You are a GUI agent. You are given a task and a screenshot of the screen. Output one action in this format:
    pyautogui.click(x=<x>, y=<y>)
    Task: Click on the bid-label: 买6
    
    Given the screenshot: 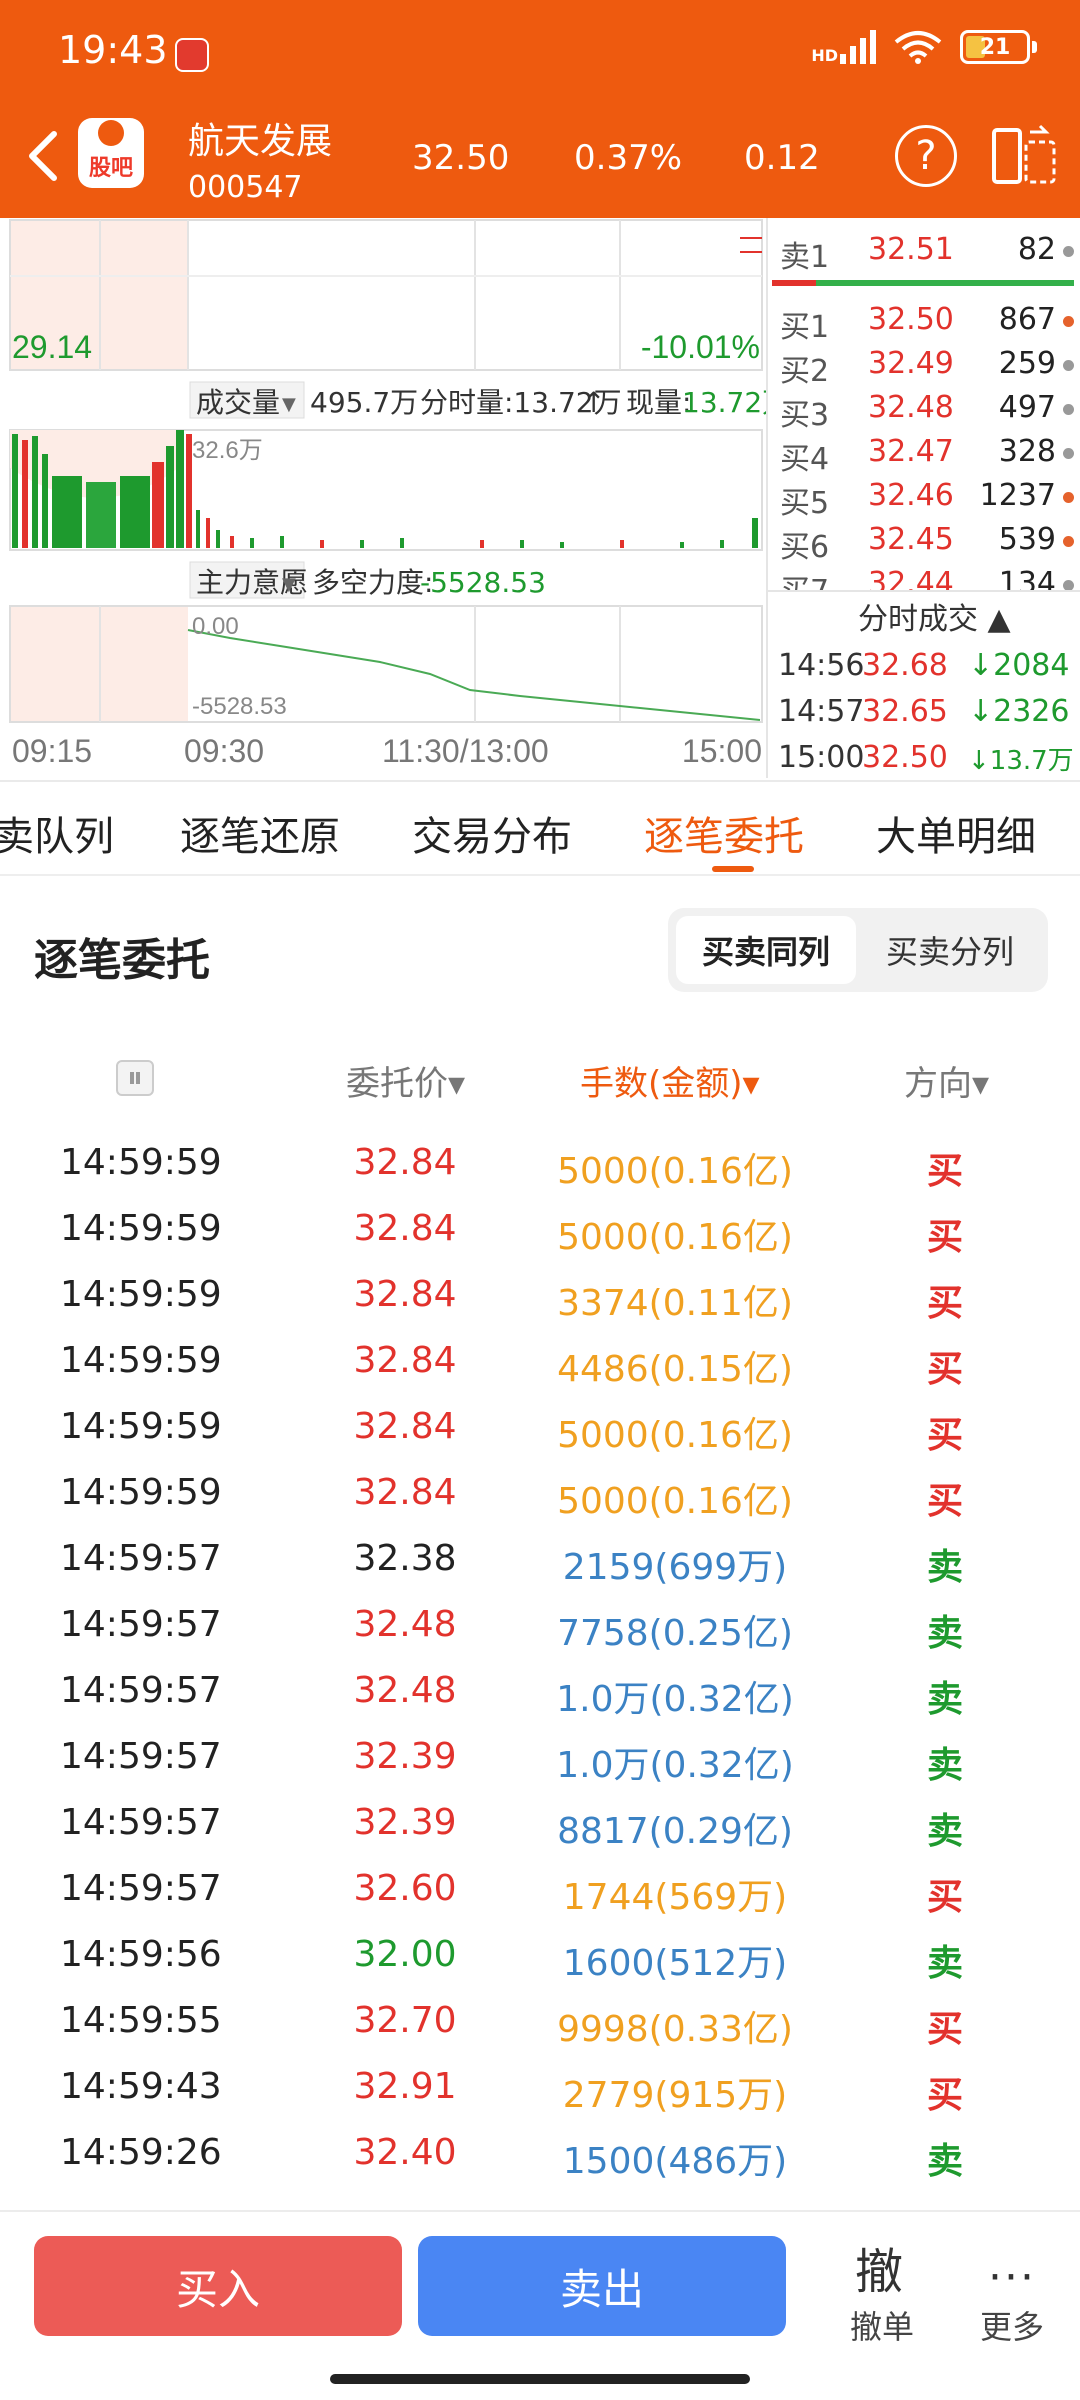 What is the action you would take?
    pyautogui.click(x=805, y=547)
    